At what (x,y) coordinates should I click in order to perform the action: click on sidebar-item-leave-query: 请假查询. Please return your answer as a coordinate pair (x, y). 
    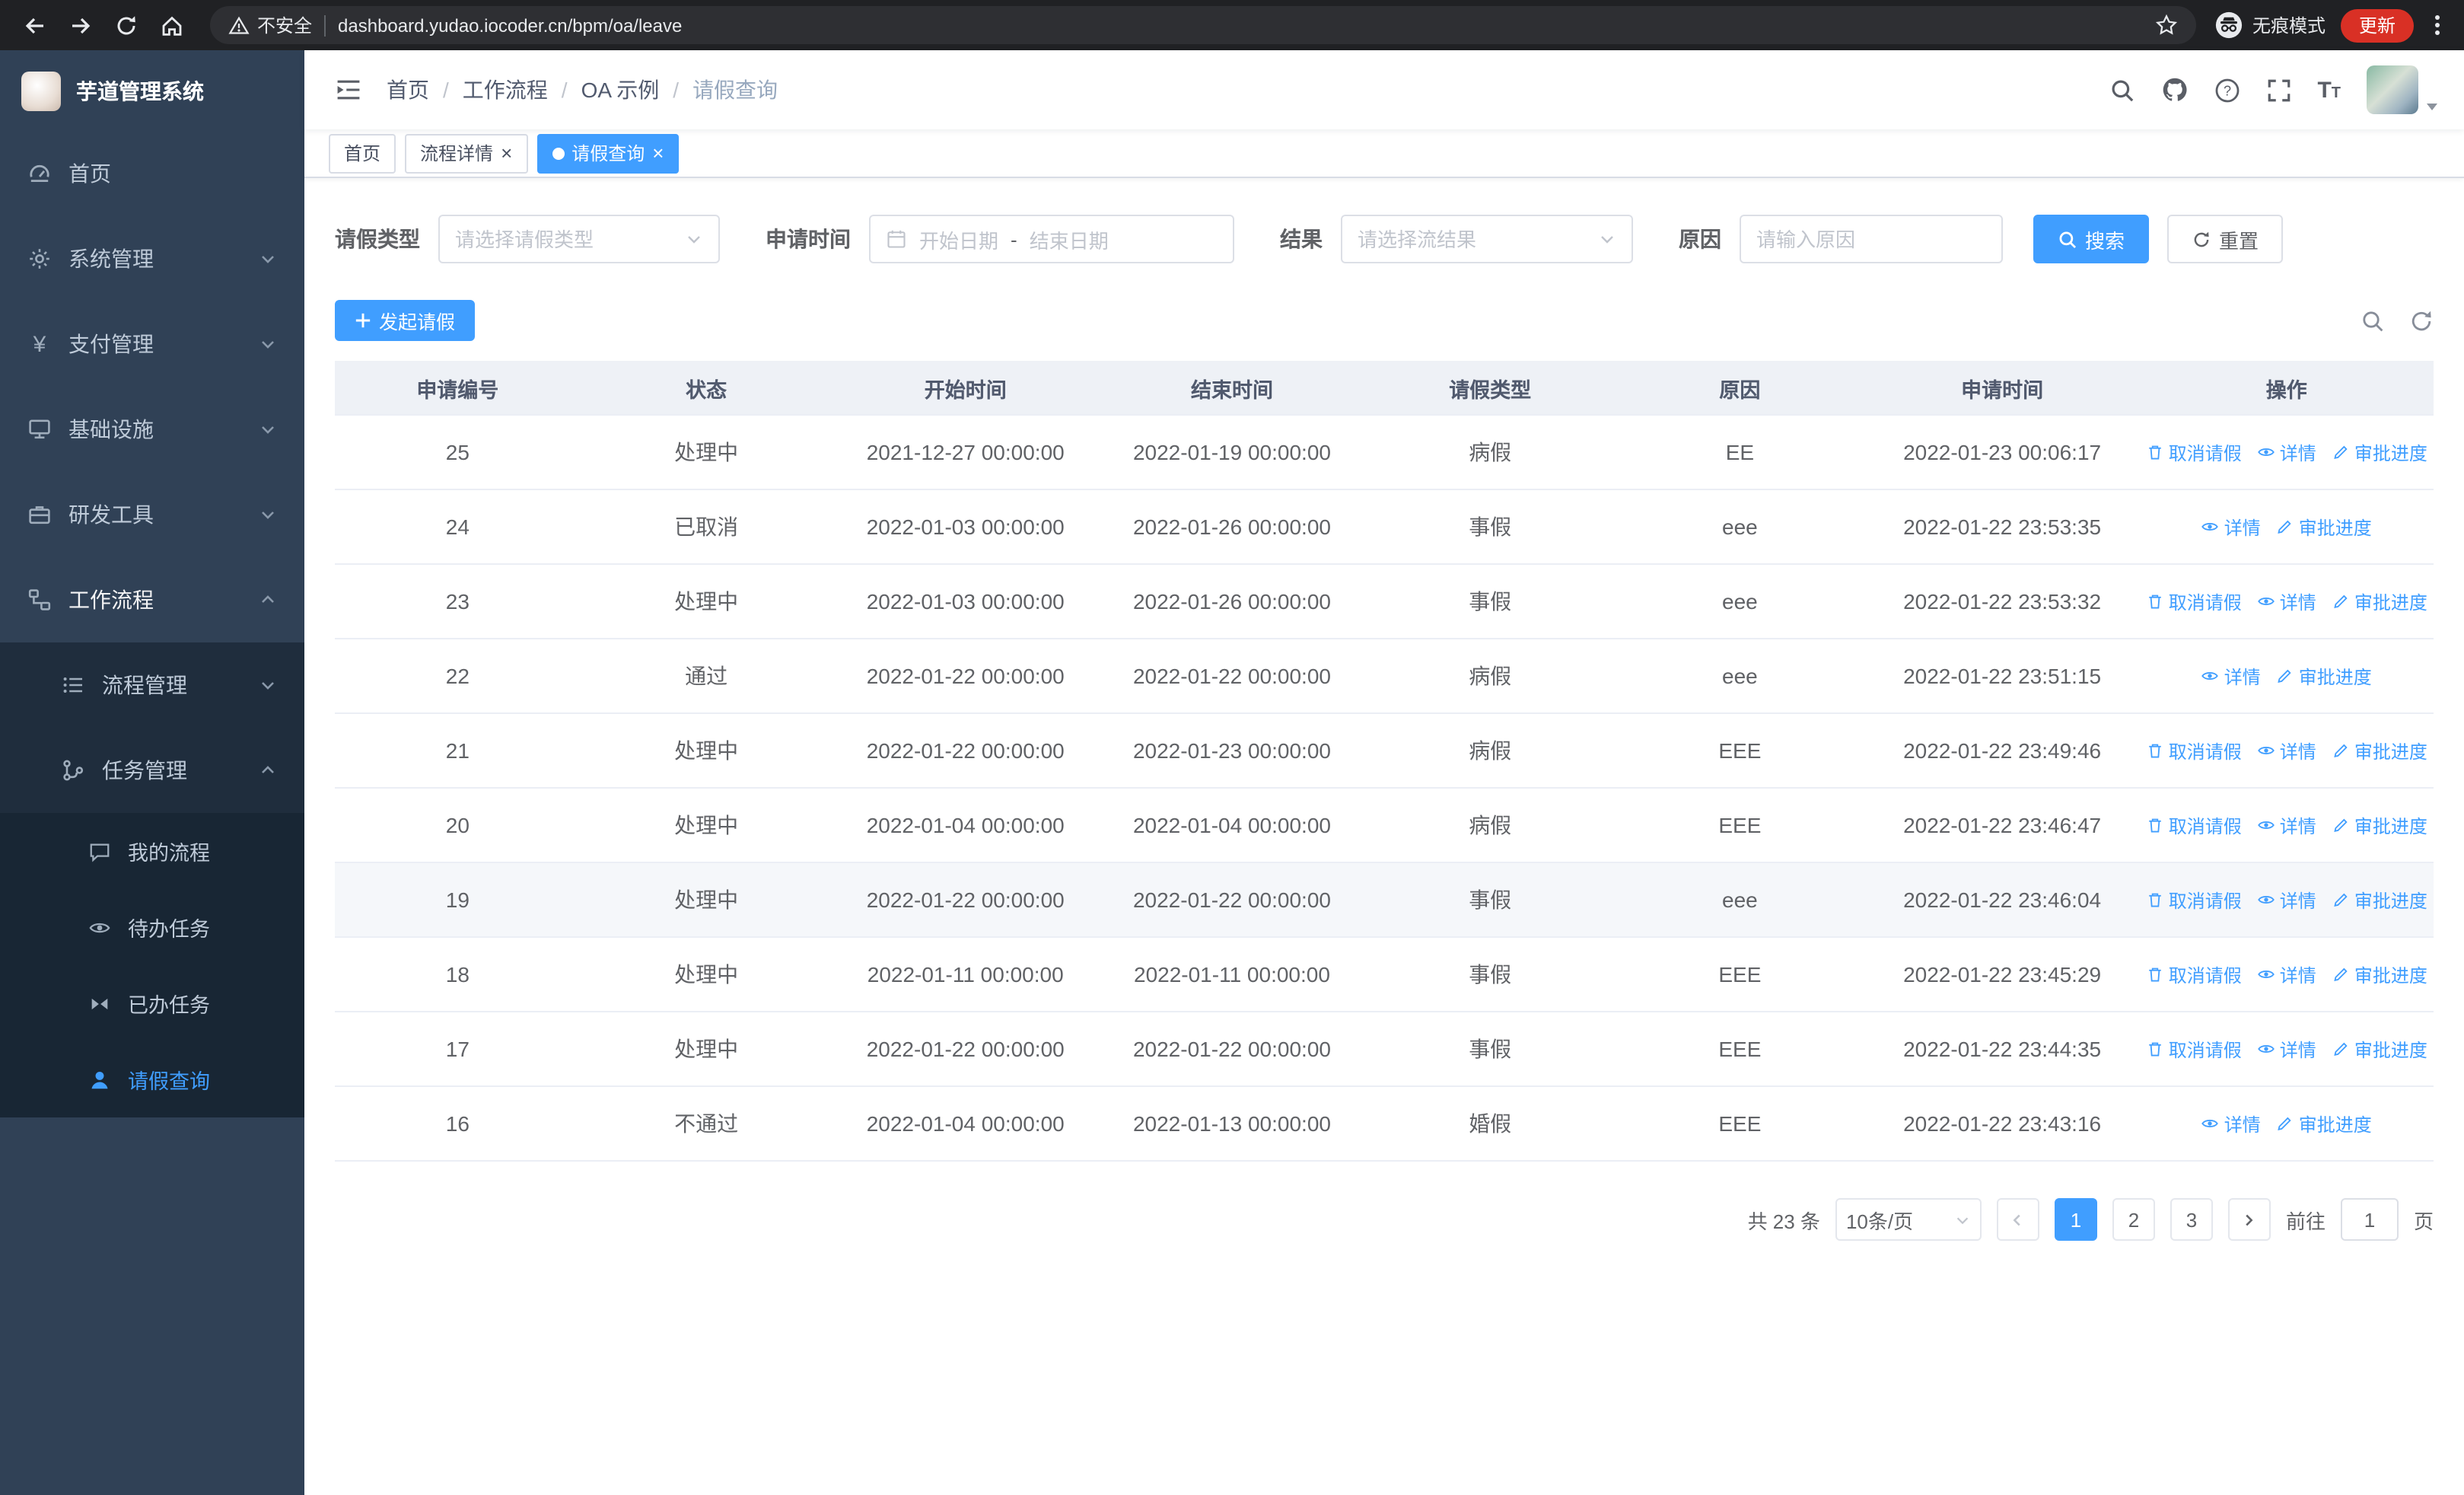
    Looking at the image, I should click on (152, 1079).